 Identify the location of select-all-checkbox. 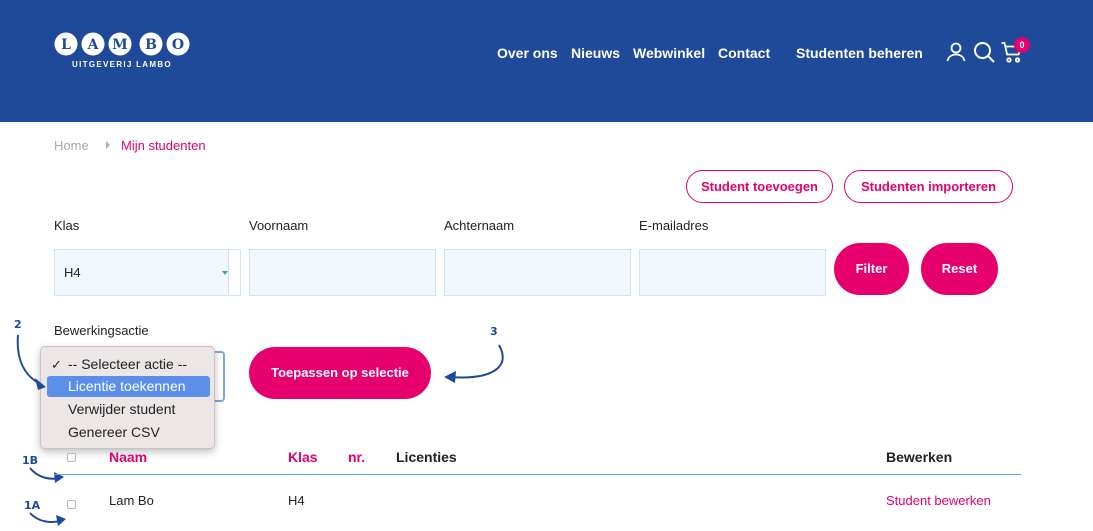
(71, 457).